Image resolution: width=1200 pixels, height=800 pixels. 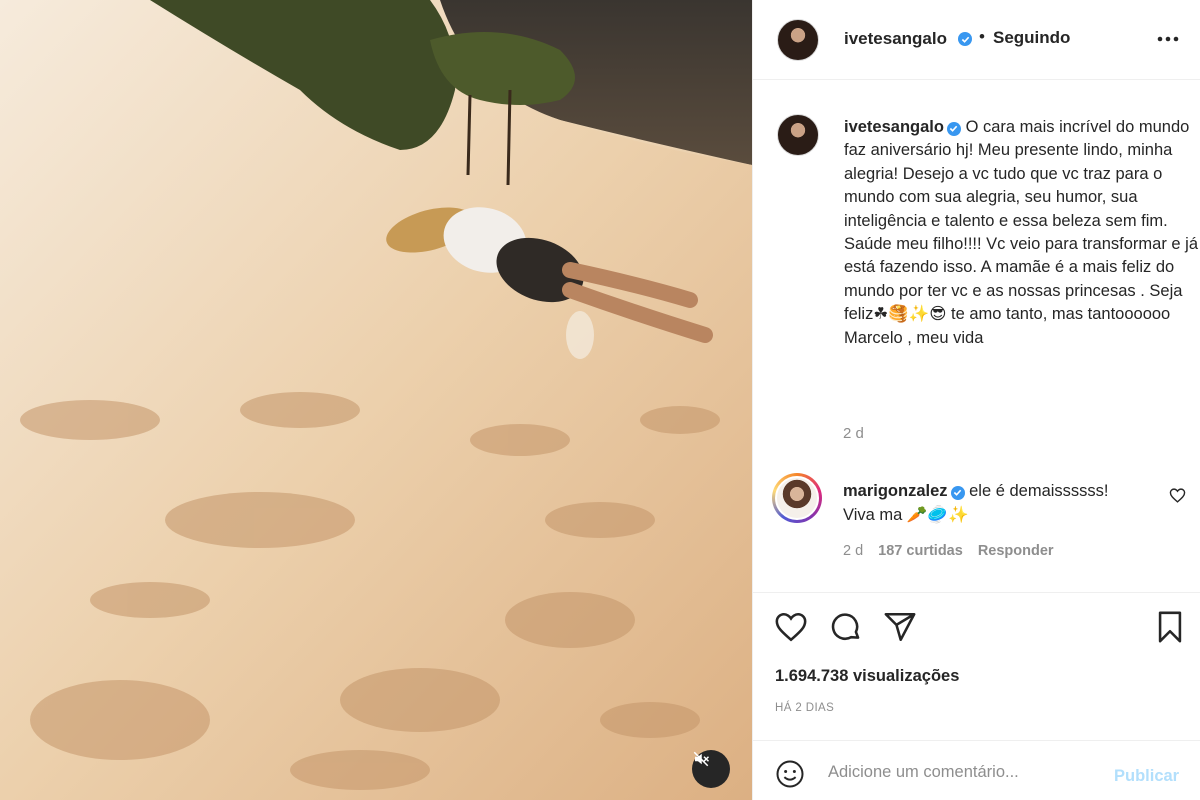 What do you see at coordinates (920, 551) in the screenshot?
I see `comment-likes-count: 187 curtidas` at bounding box center [920, 551].